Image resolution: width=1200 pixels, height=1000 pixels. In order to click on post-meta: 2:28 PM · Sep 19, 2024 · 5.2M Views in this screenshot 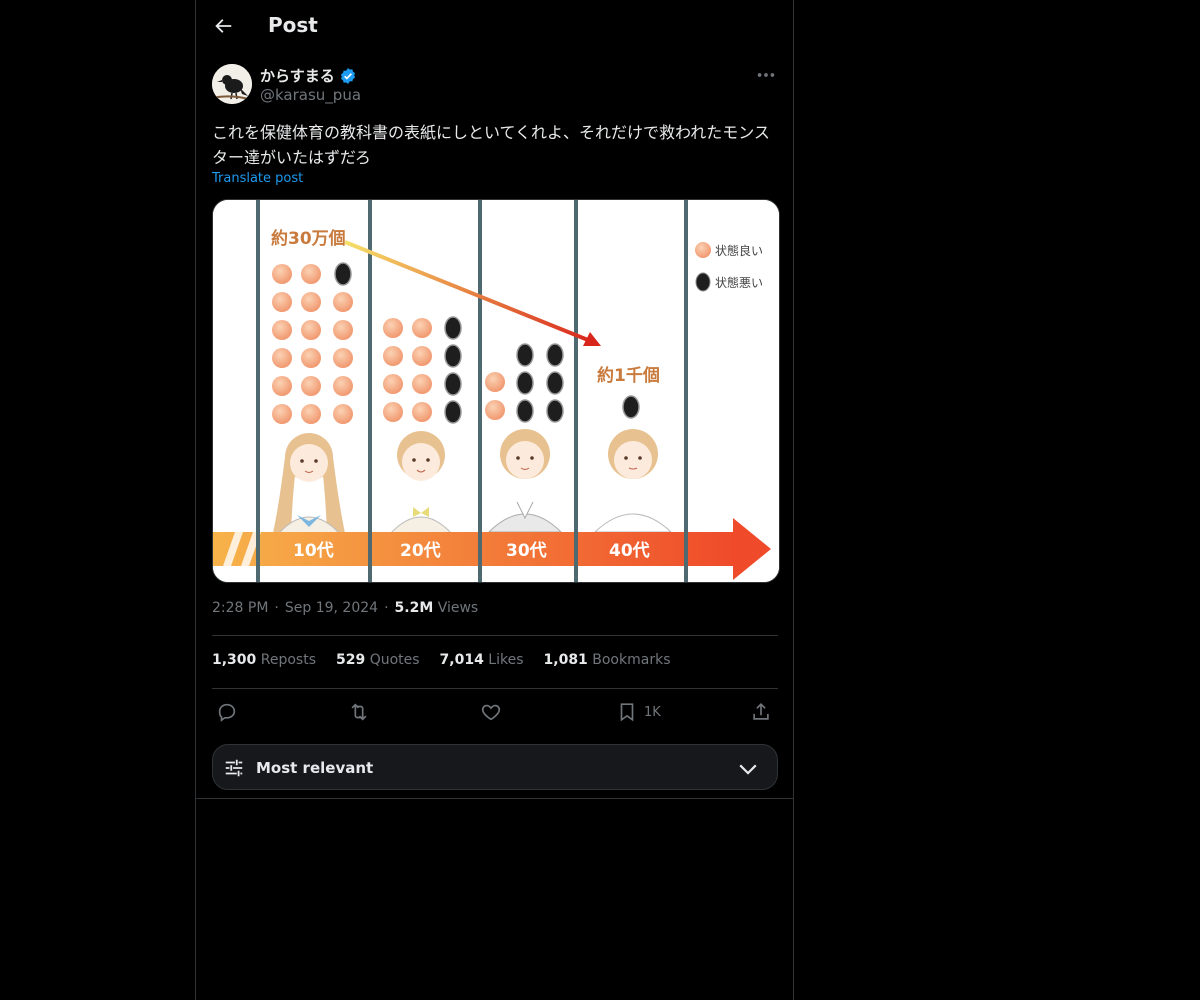, I will do `click(345, 608)`.